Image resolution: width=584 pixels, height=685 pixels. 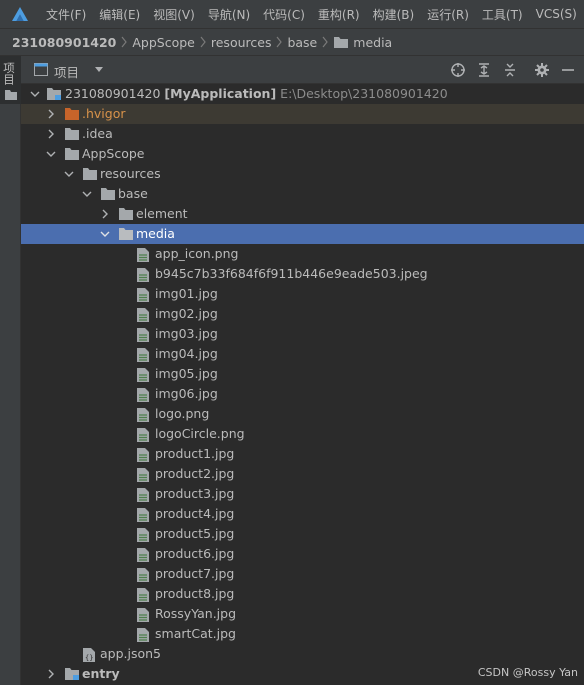 What do you see at coordinates (393, 14) in the screenshot?
I see `menu-build: 构建(B)` at bounding box center [393, 14].